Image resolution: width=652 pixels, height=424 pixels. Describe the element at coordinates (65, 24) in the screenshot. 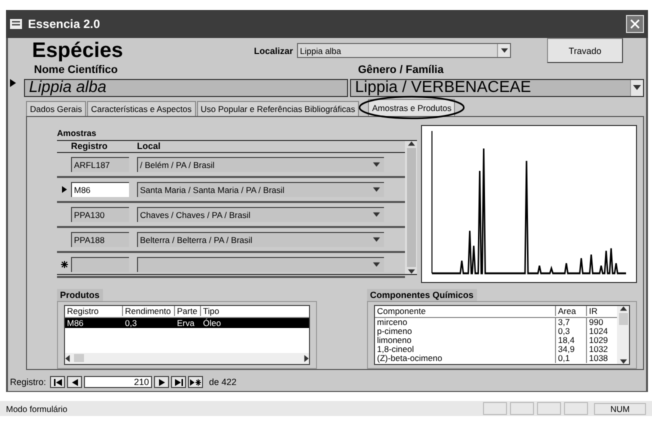

I see `window-title: Essencia 2.0` at that location.